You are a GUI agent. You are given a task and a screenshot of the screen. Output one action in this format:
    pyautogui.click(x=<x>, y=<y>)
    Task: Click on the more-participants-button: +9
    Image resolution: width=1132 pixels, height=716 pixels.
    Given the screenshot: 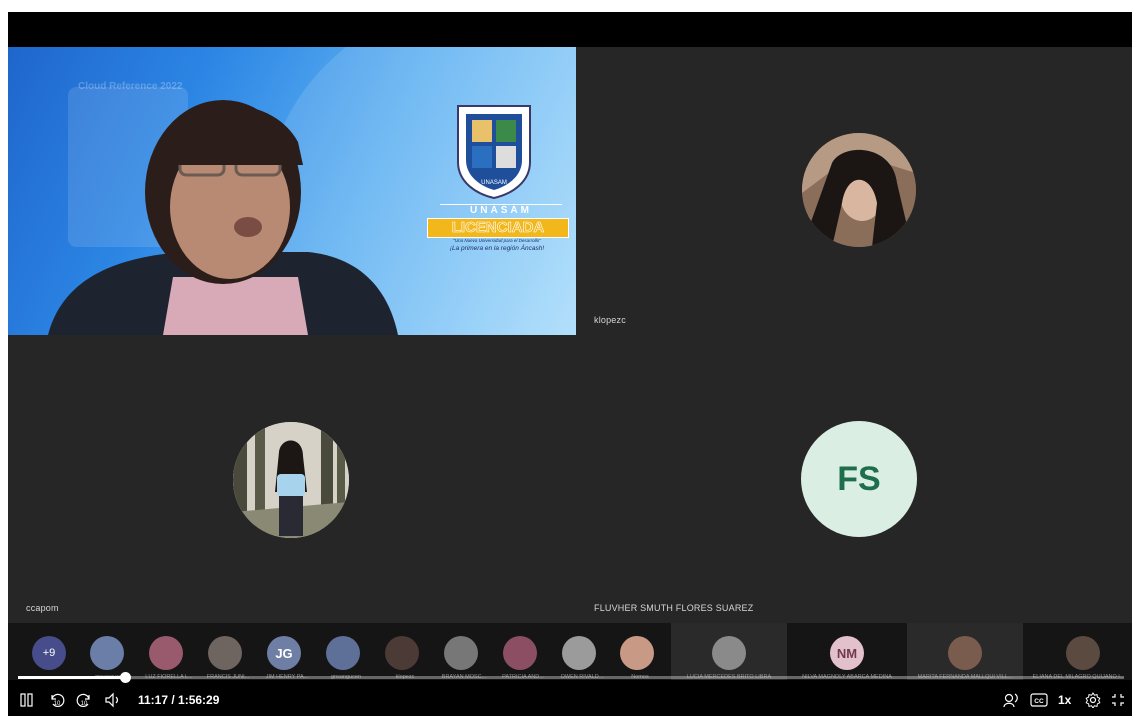 What is the action you would take?
    pyautogui.click(x=49, y=653)
    